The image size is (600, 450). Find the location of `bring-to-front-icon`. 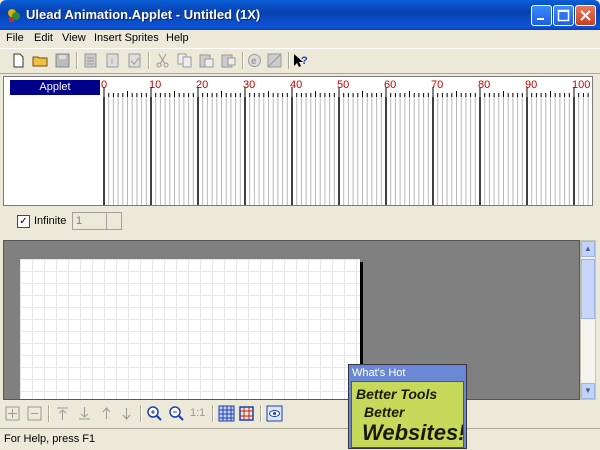

bring-to-front-icon is located at coordinates (62, 413).